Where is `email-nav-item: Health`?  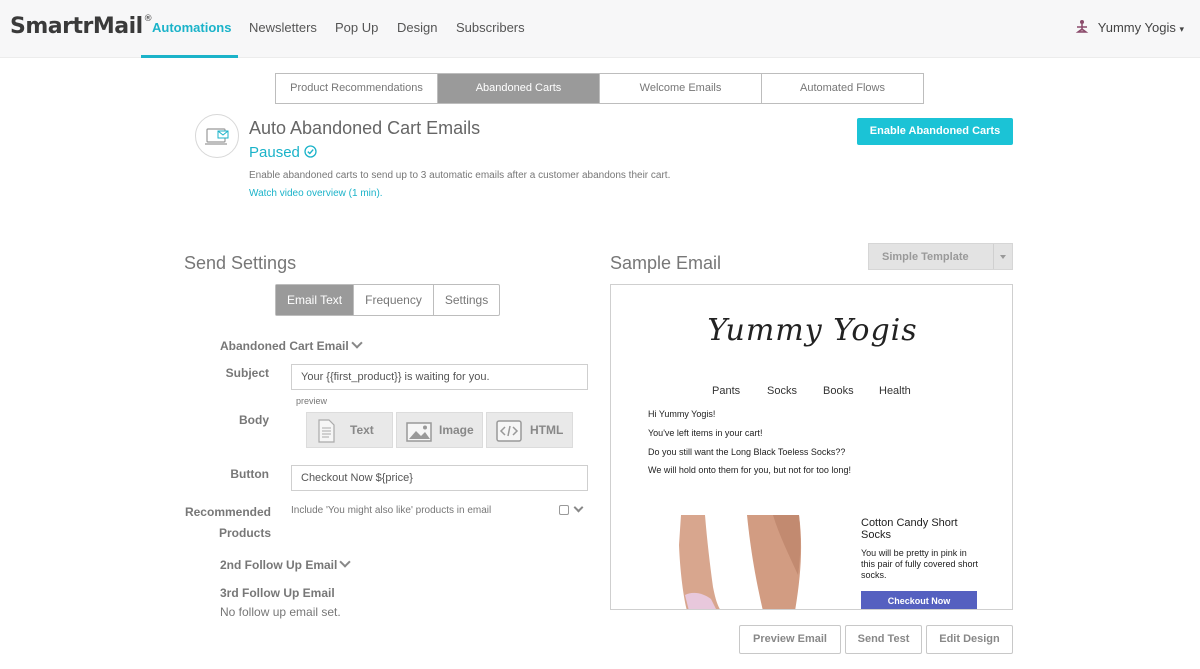 email-nav-item: Health is located at coordinates (895, 391).